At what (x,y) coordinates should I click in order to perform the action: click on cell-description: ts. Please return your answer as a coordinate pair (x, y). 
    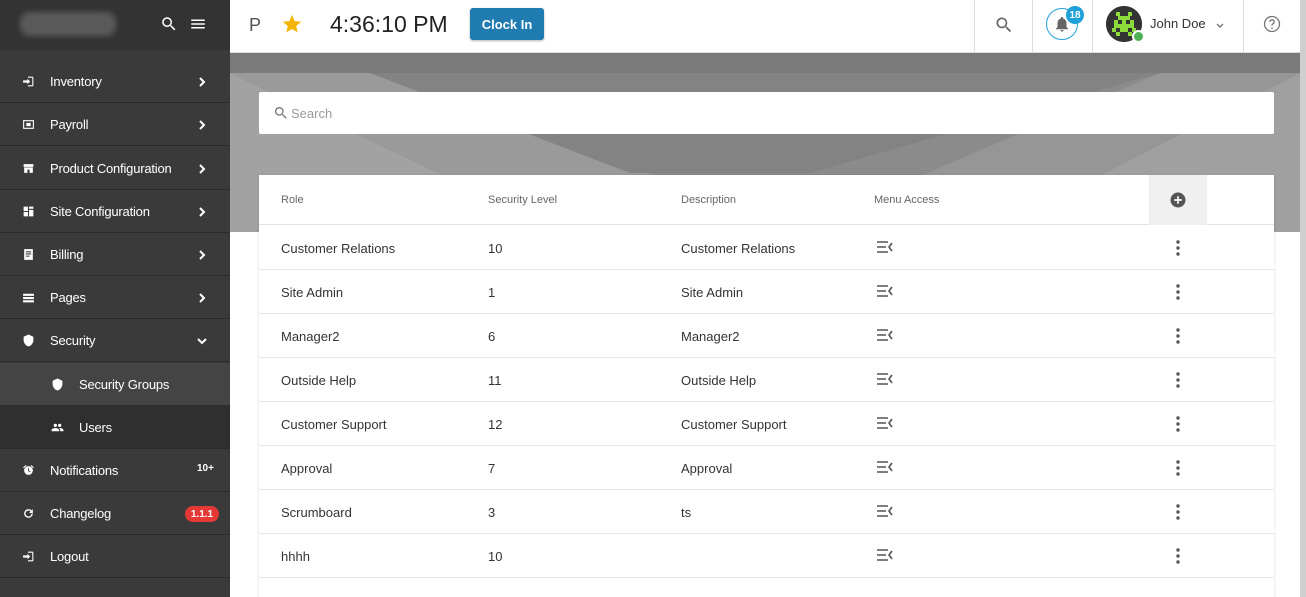
    Looking at the image, I should click on (686, 512).